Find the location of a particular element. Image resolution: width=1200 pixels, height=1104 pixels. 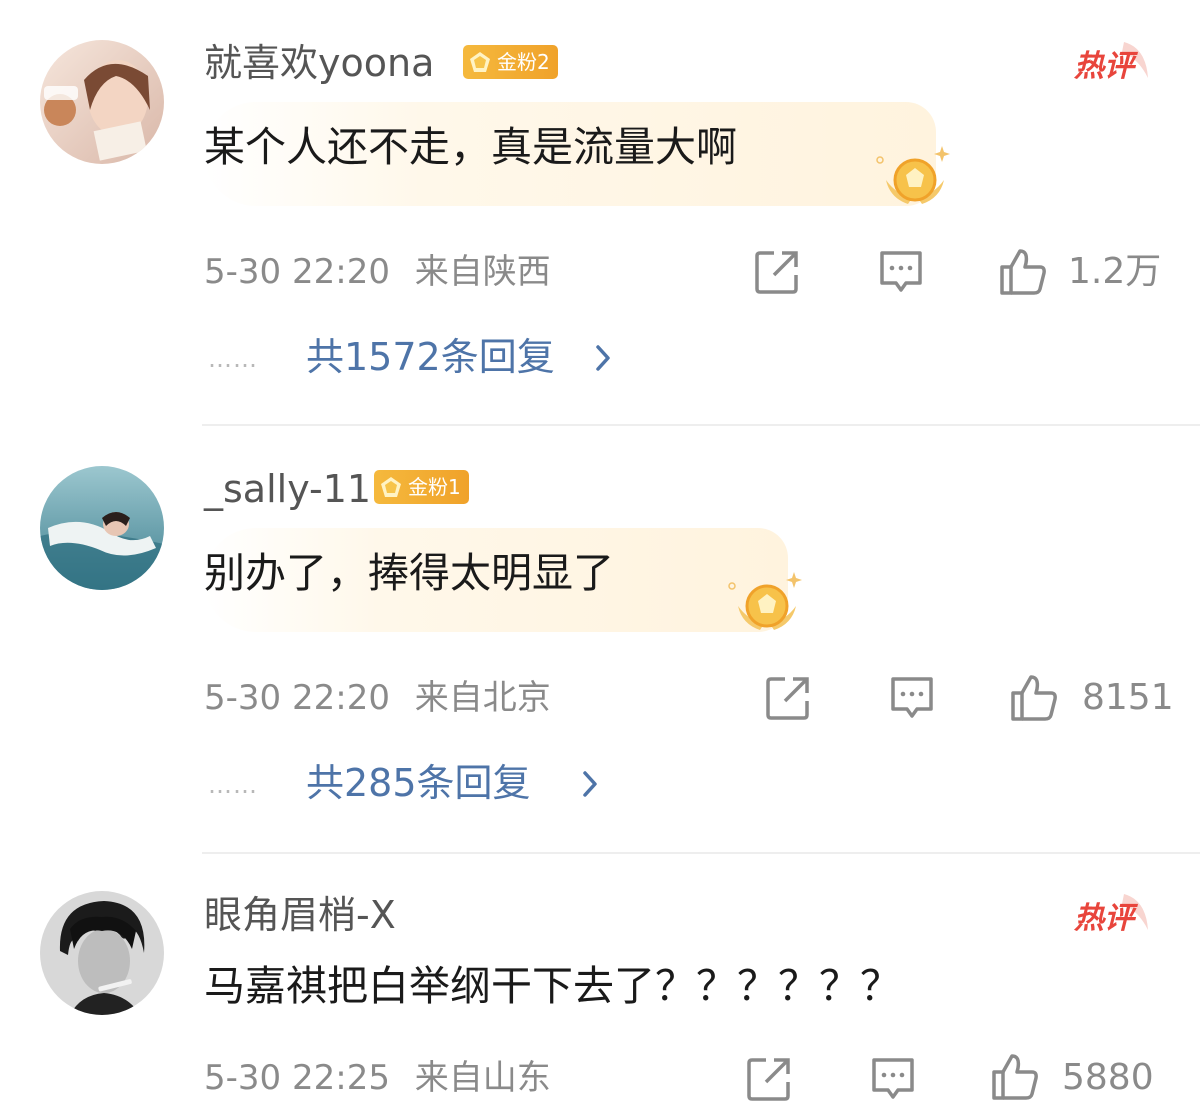

comment-text: 马嘉祺把白举纲干下去了？？？？？？ is located at coordinates (552, 986).